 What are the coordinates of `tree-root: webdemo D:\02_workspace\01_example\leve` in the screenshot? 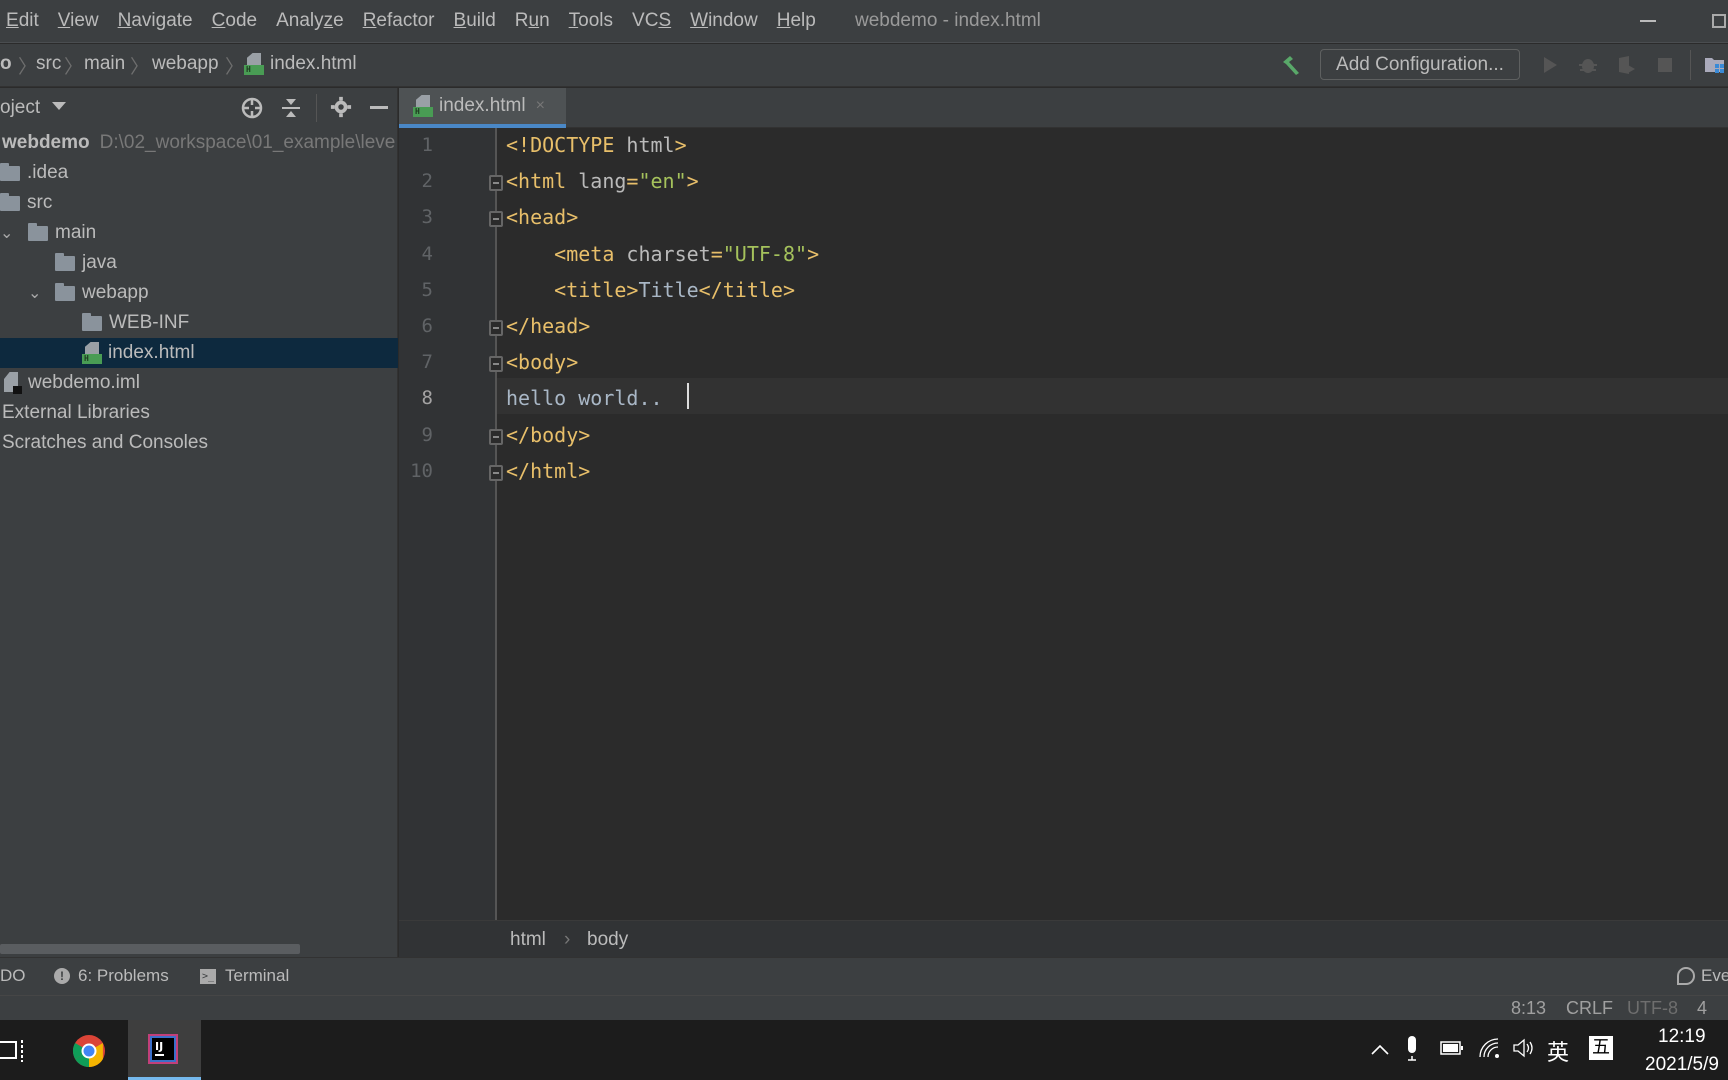 It's located at (199, 143).